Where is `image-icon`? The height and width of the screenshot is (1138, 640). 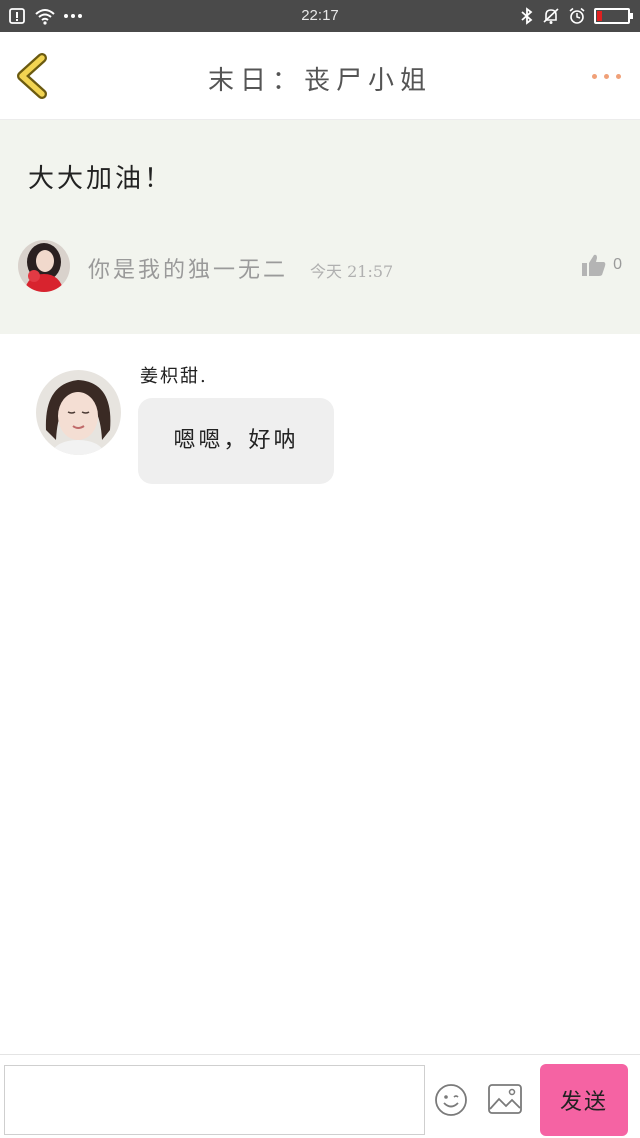
image-icon is located at coordinates (505, 1099).